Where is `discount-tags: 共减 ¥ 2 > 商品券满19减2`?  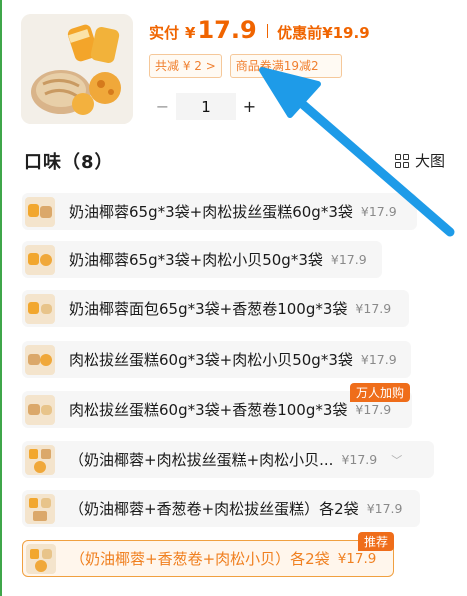
discount-tags: 共减 ¥ 2 > 商品券满19减2 is located at coordinates (245, 66).